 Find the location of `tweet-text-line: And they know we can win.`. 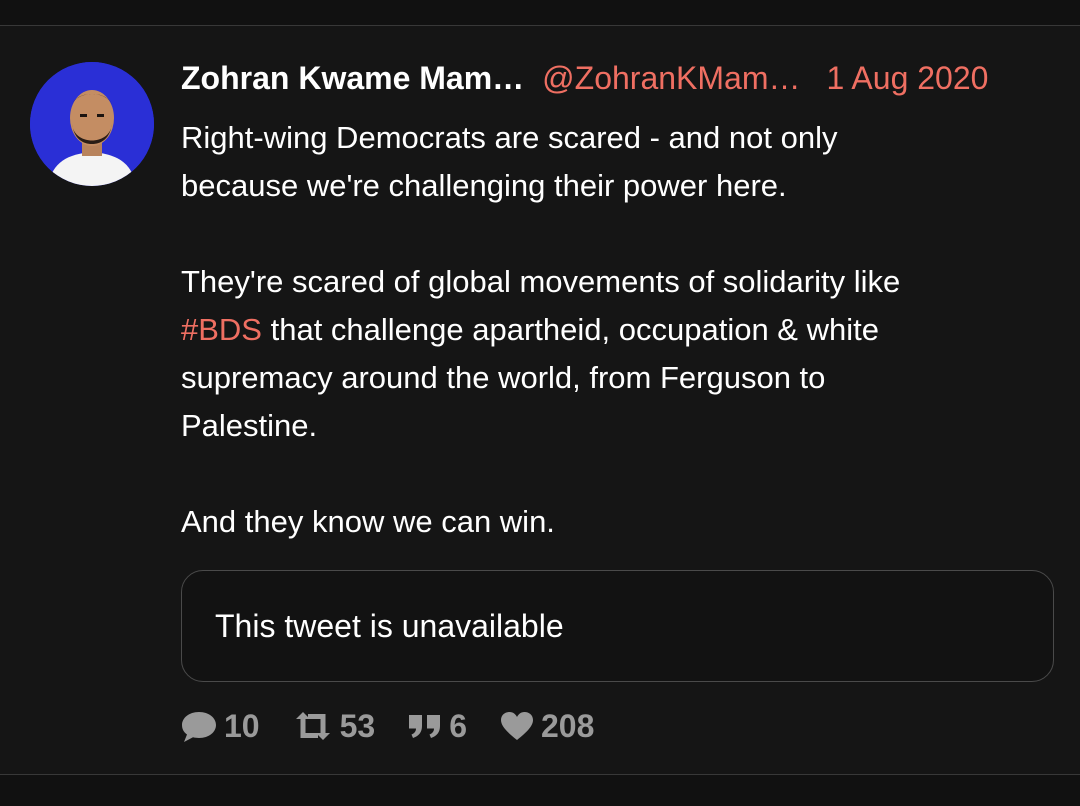

tweet-text-line: And they know we can win. is located at coordinates (368, 521).